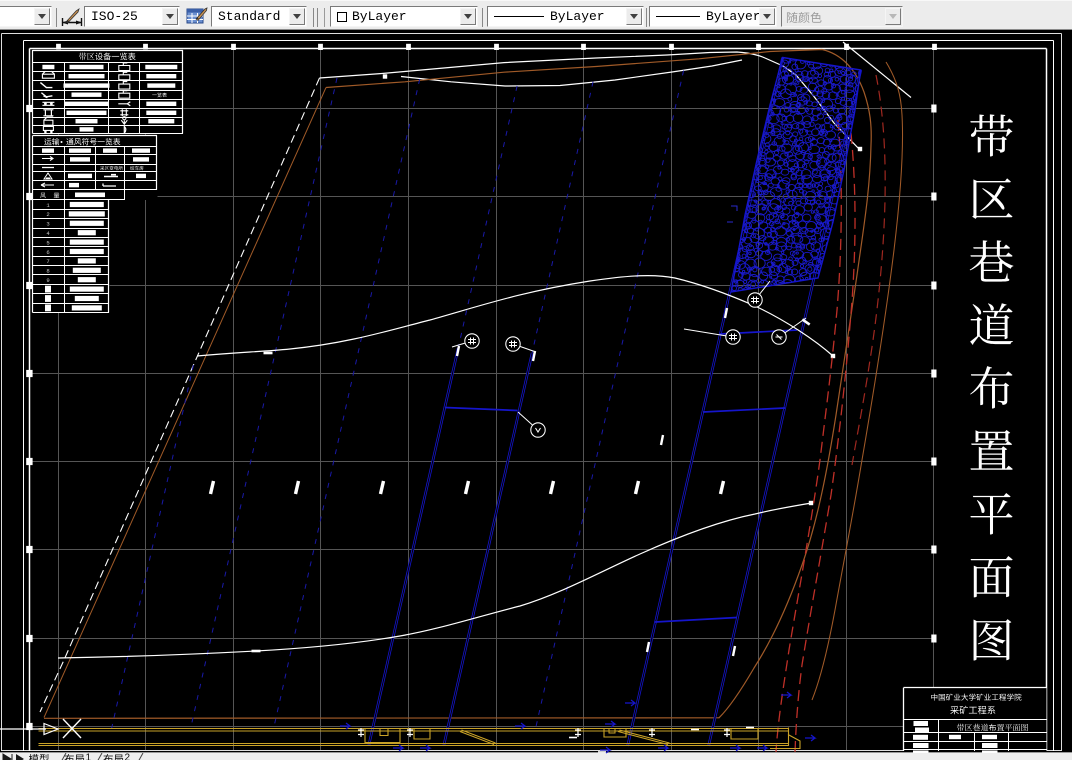 This screenshot has height=760, width=1072. I want to click on svg-text: 7, so click(47, 261).